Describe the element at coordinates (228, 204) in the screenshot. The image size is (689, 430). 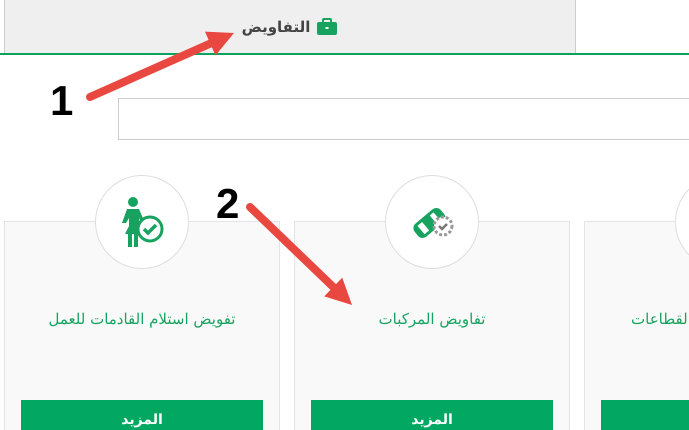
I see `annotation-number: 2` at that location.